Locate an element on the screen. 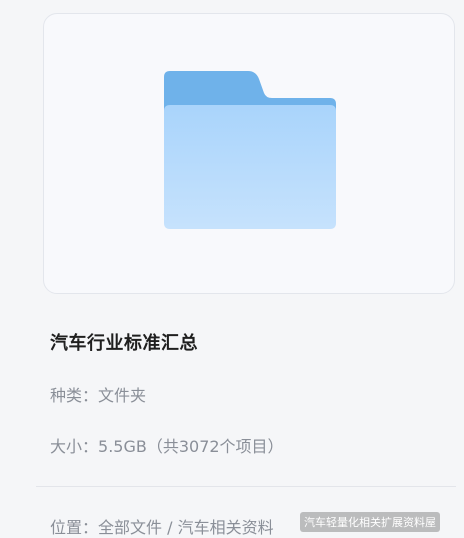 Image resolution: width=464 pixels, height=538 pixels. size-label: 大小： is located at coordinates (74, 446).